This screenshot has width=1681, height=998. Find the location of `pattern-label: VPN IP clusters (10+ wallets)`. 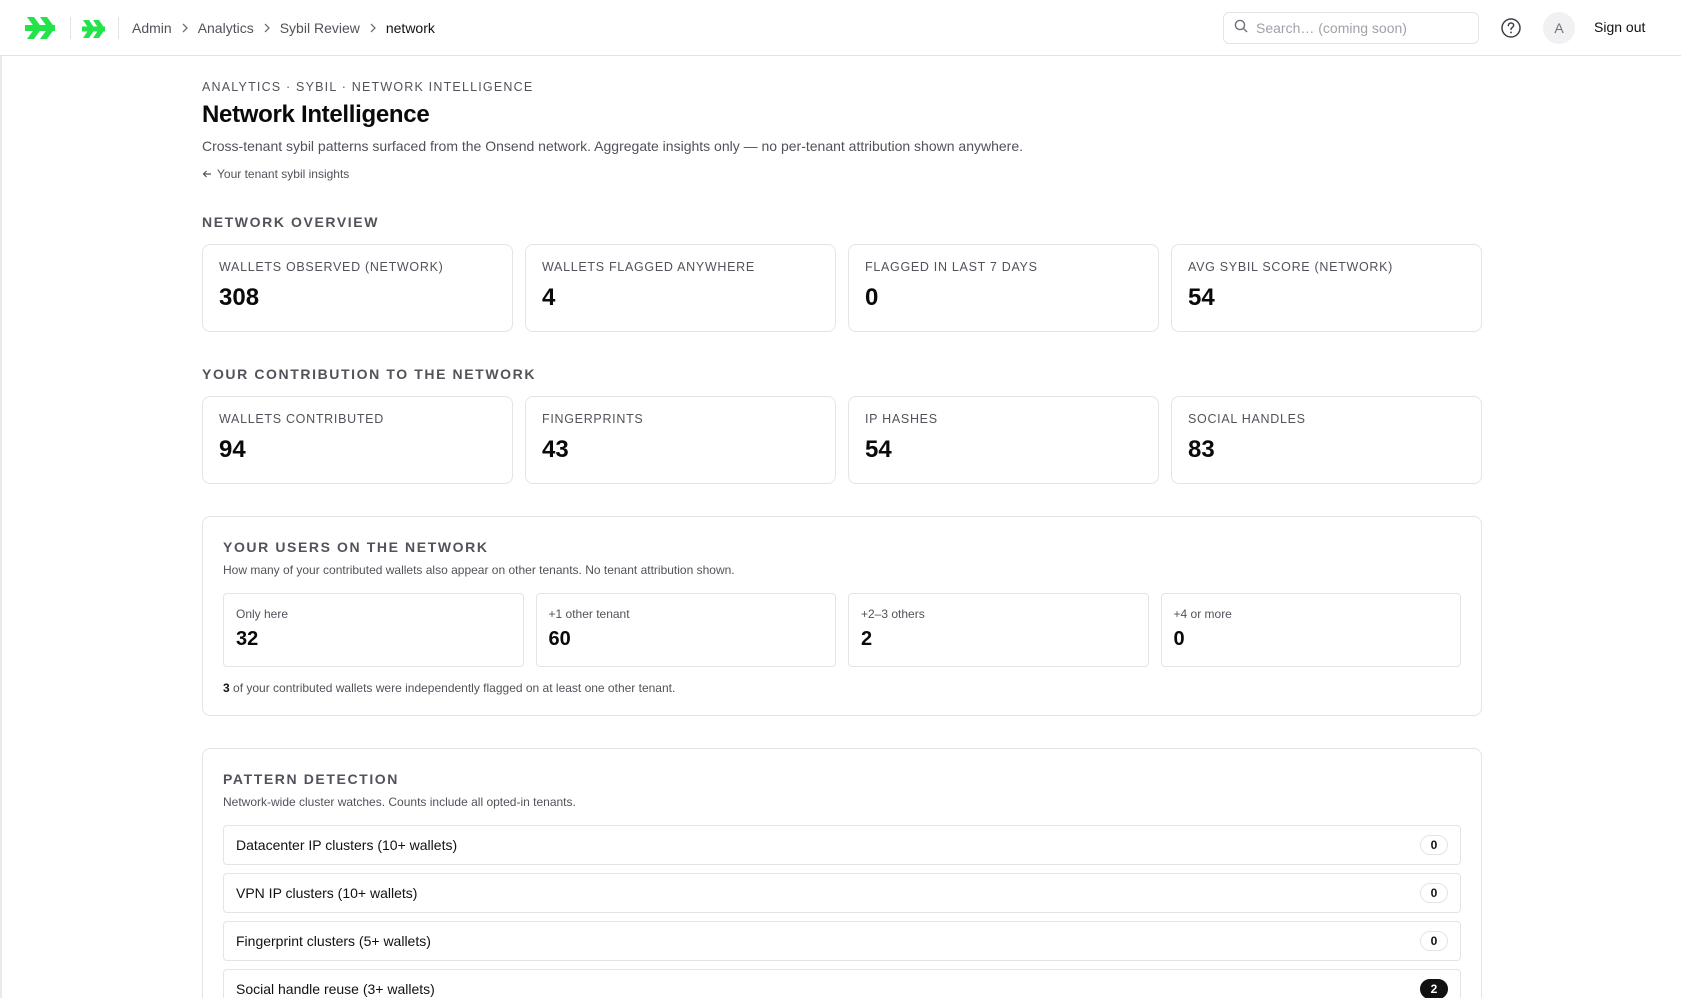

pattern-label: VPN IP clusters (10+ wallets) is located at coordinates (327, 893).